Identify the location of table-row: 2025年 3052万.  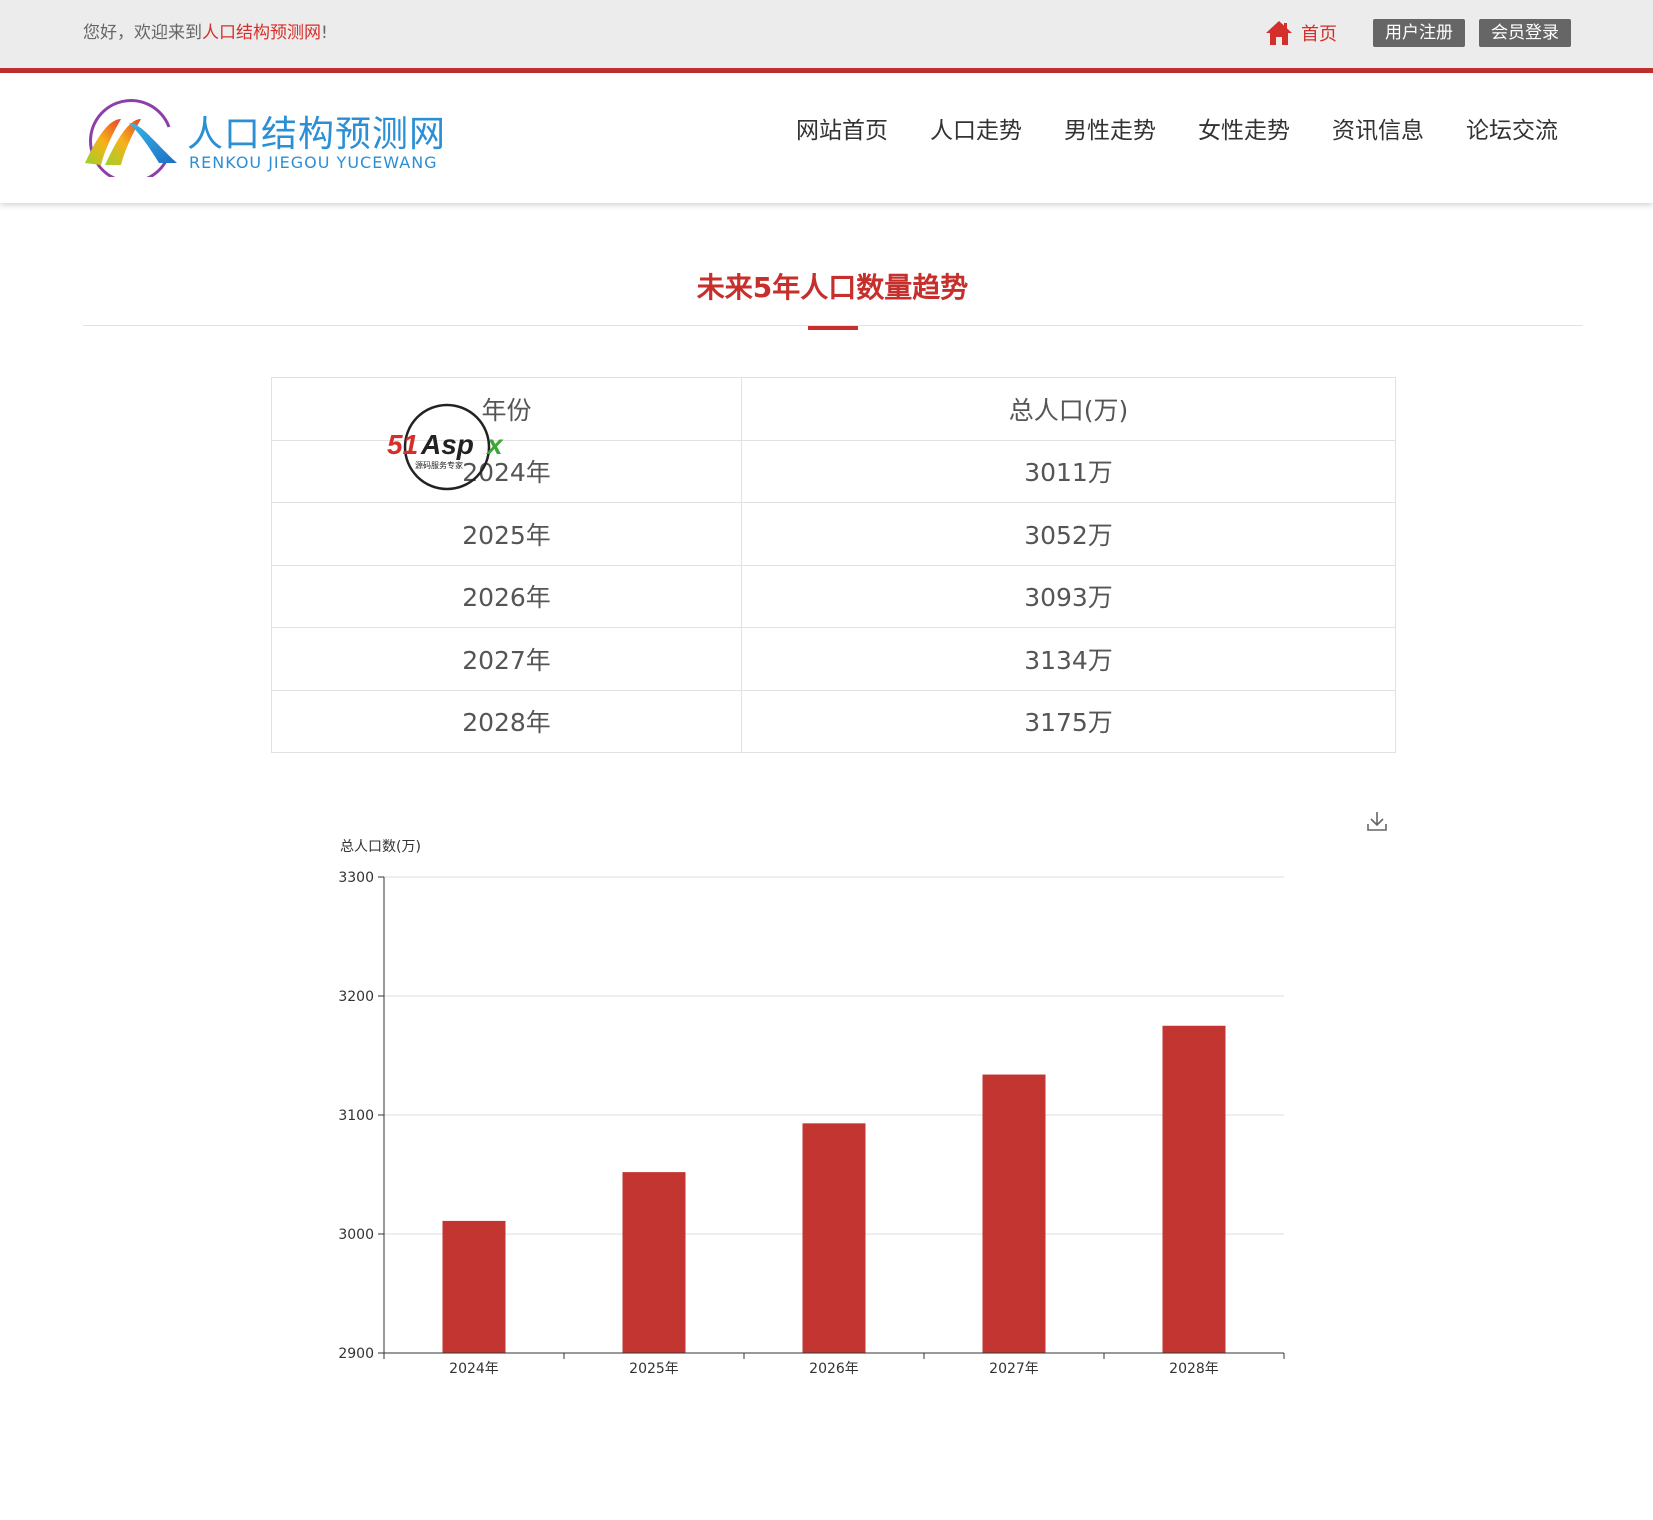
(833, 534).